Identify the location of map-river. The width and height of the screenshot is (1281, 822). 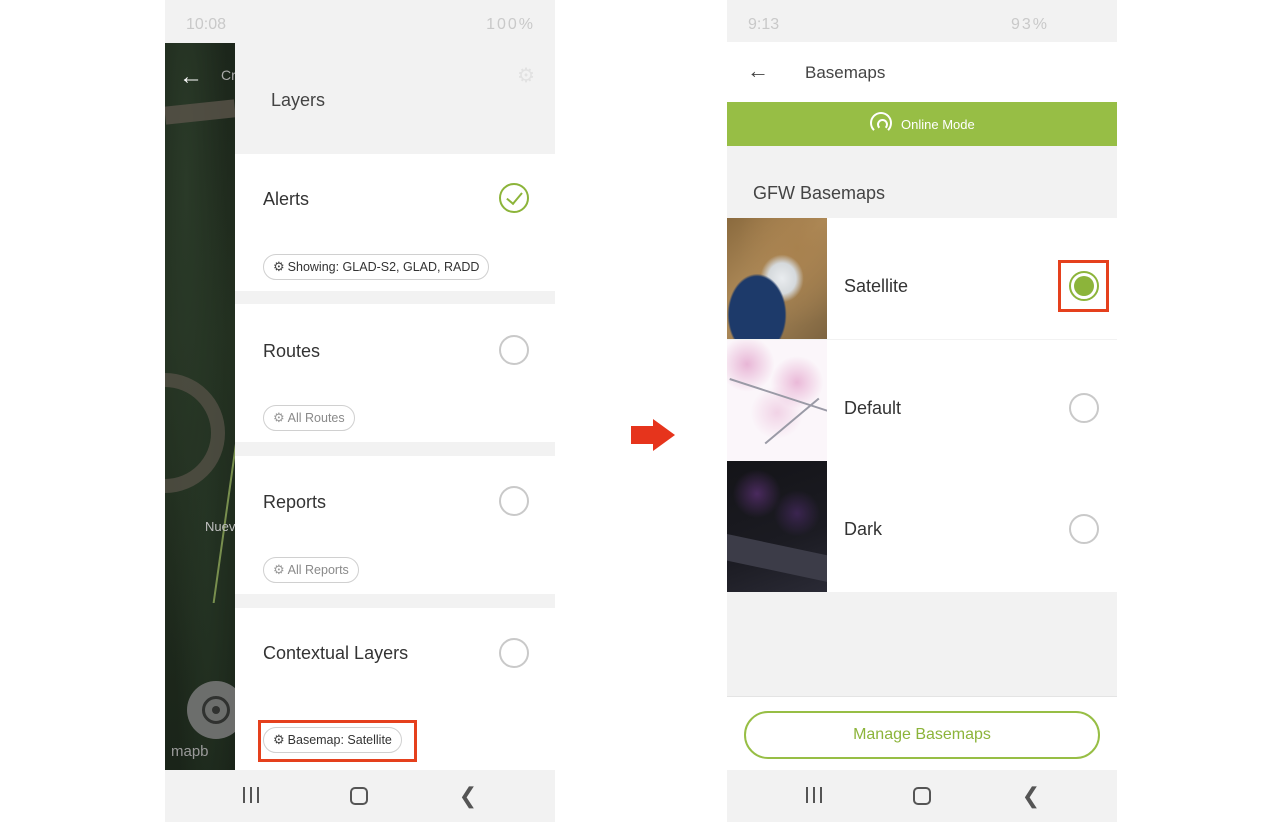
(200, 112).